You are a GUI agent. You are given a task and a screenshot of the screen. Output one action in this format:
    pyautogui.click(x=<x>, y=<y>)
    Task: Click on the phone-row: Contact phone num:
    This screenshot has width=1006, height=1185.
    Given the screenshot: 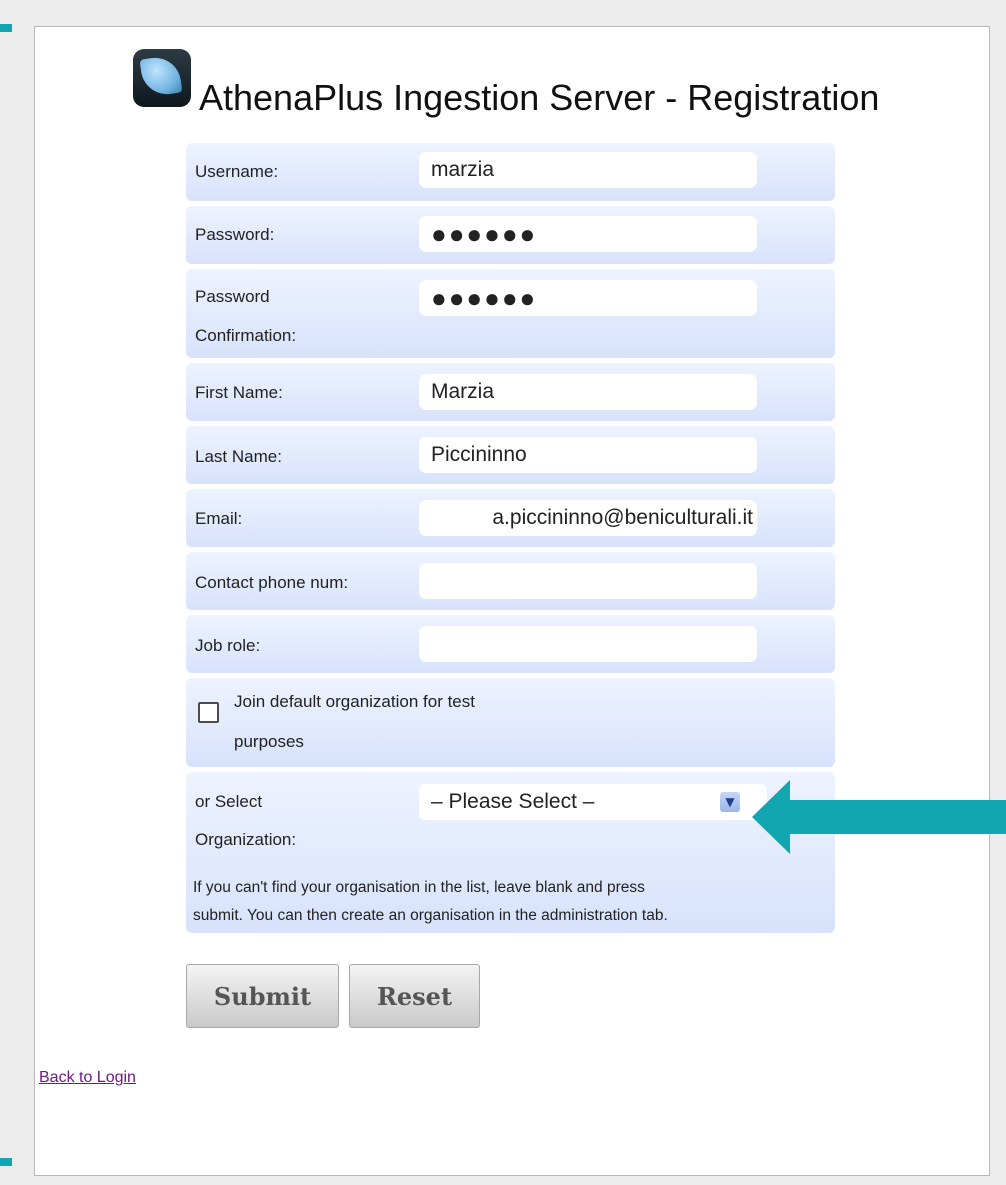 What is the action you would take?
    pyautogui.click(x=510, y=581)
    